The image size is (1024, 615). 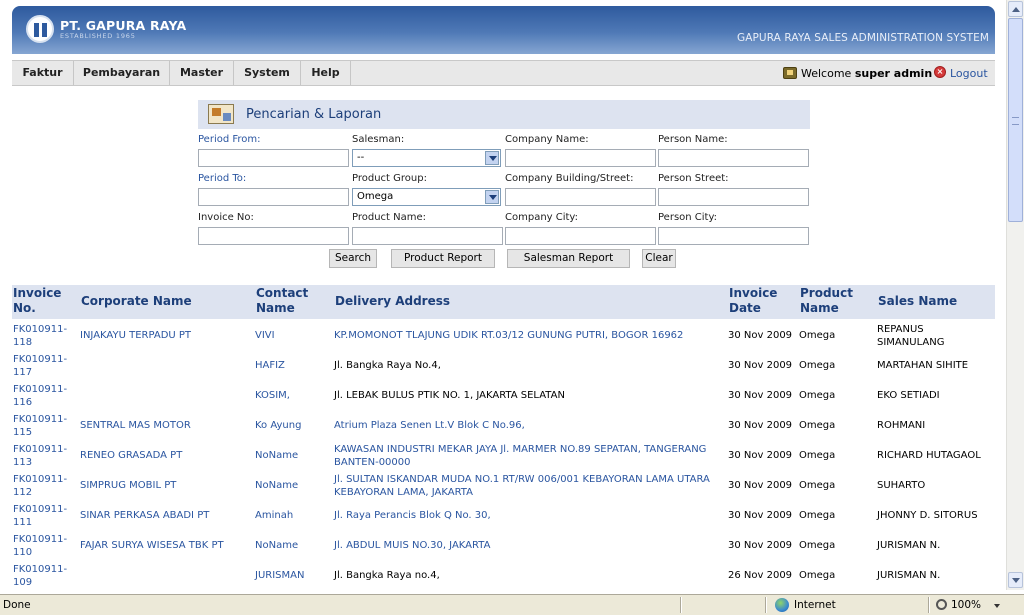 I want to click on contact-name-link: HAFIZ, so click(x=292, y=365).